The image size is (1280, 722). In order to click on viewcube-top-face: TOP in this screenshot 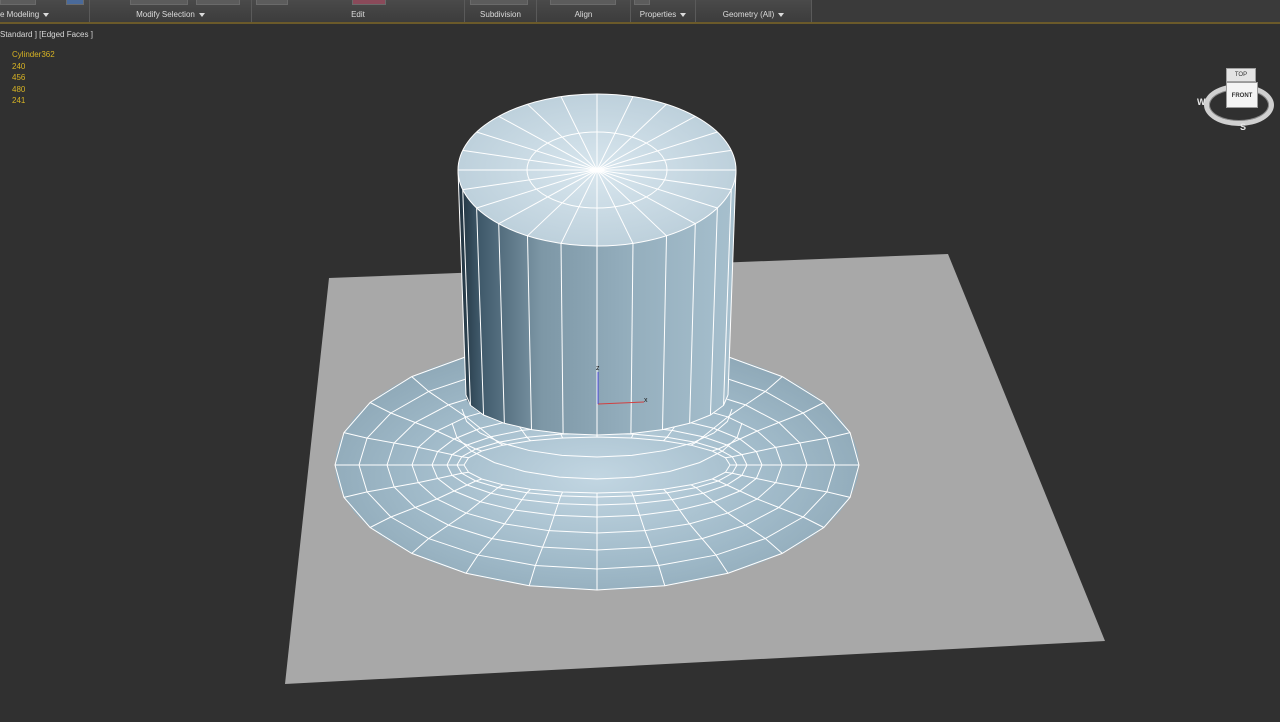, I will do `click(1241, 75)`.